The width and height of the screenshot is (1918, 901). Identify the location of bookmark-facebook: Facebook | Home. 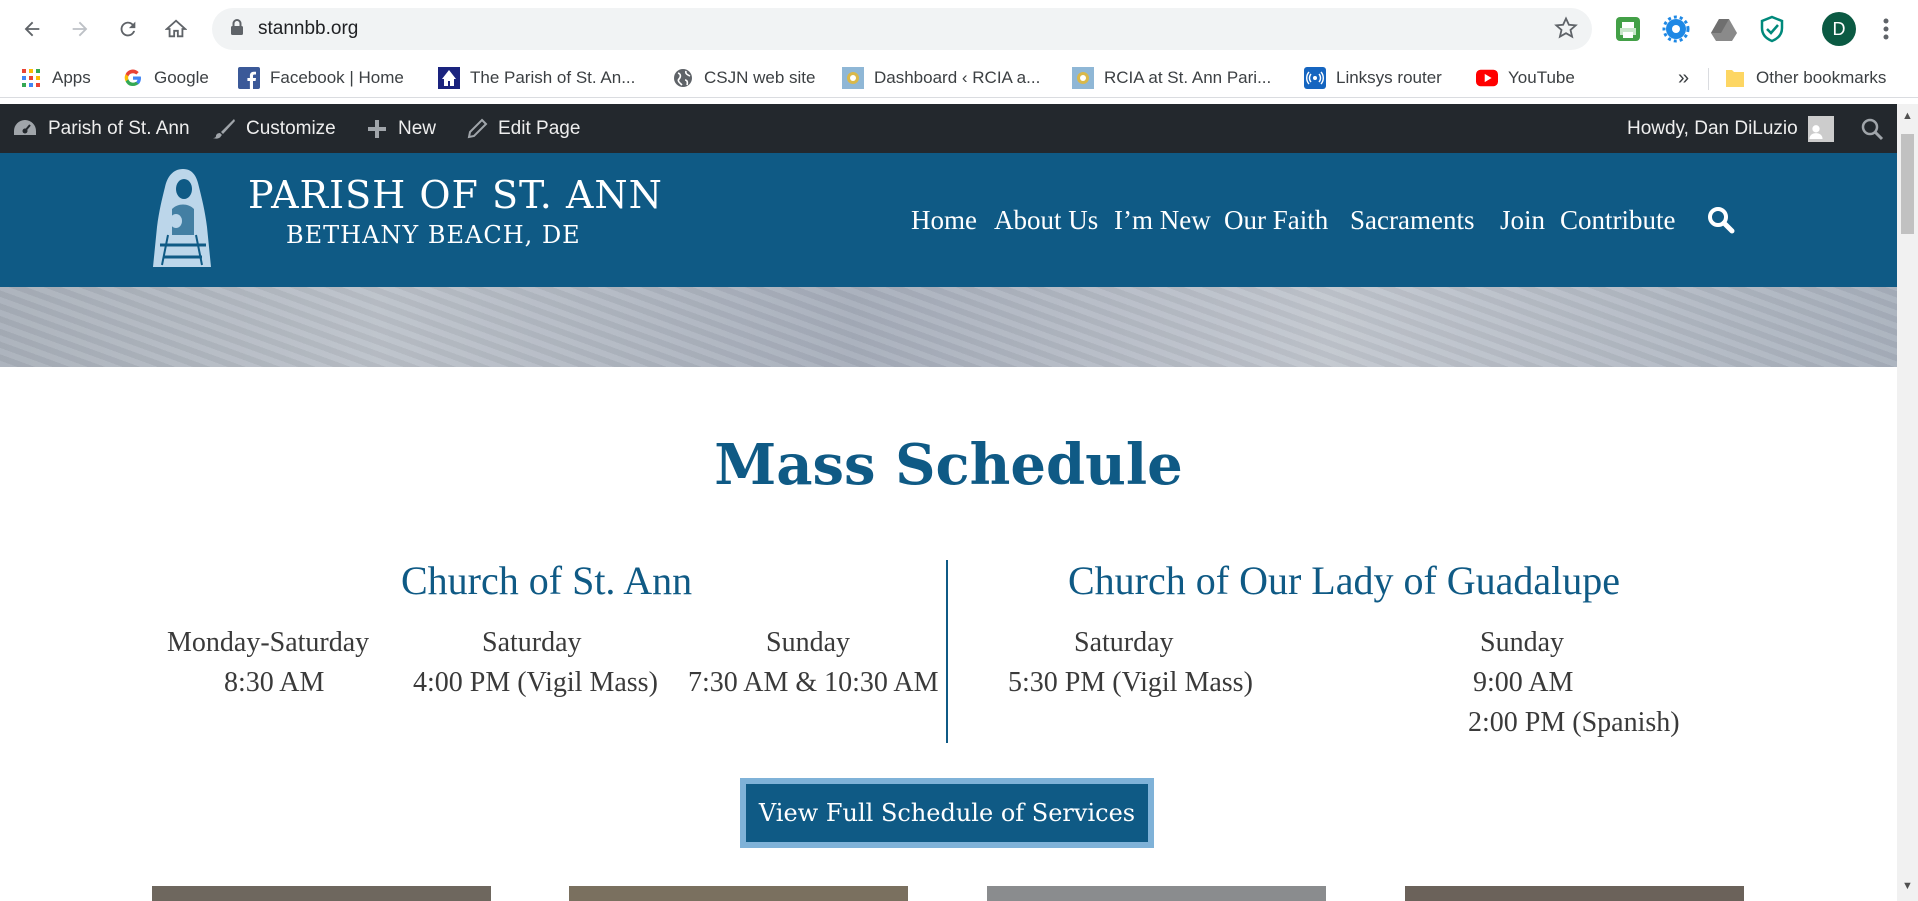
(321, 78).